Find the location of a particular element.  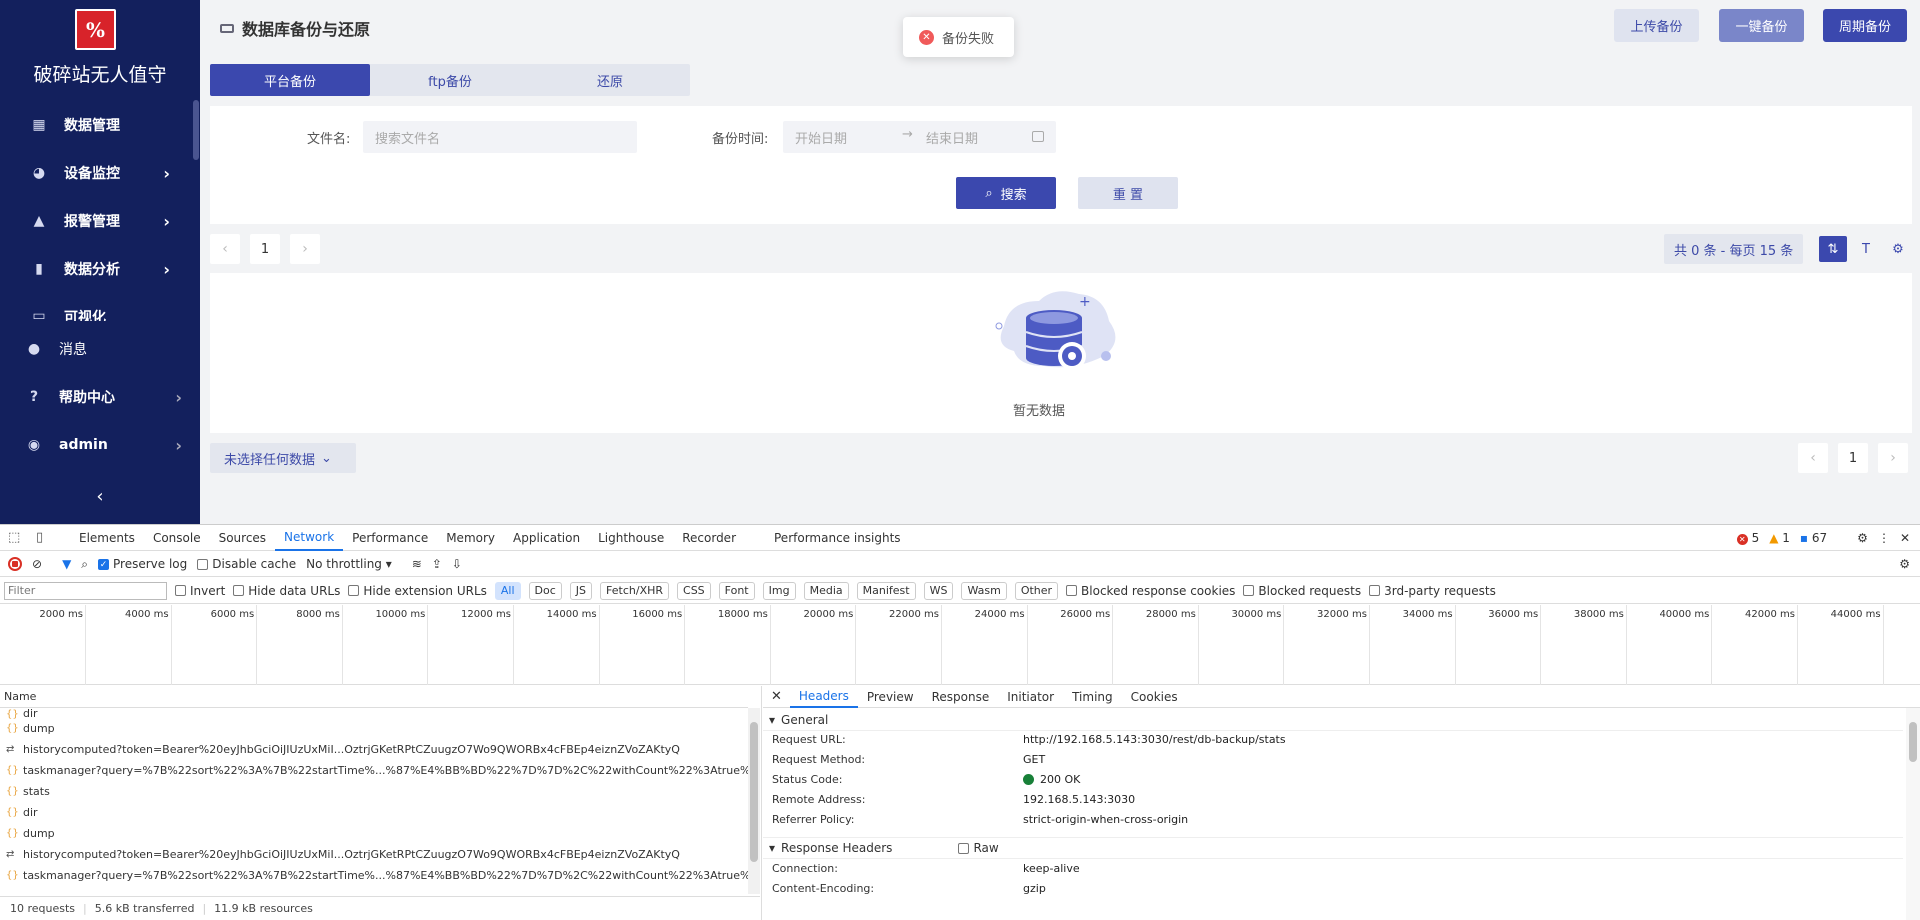

tab-cookies: Cookies is located at coordinates (1154, 697).